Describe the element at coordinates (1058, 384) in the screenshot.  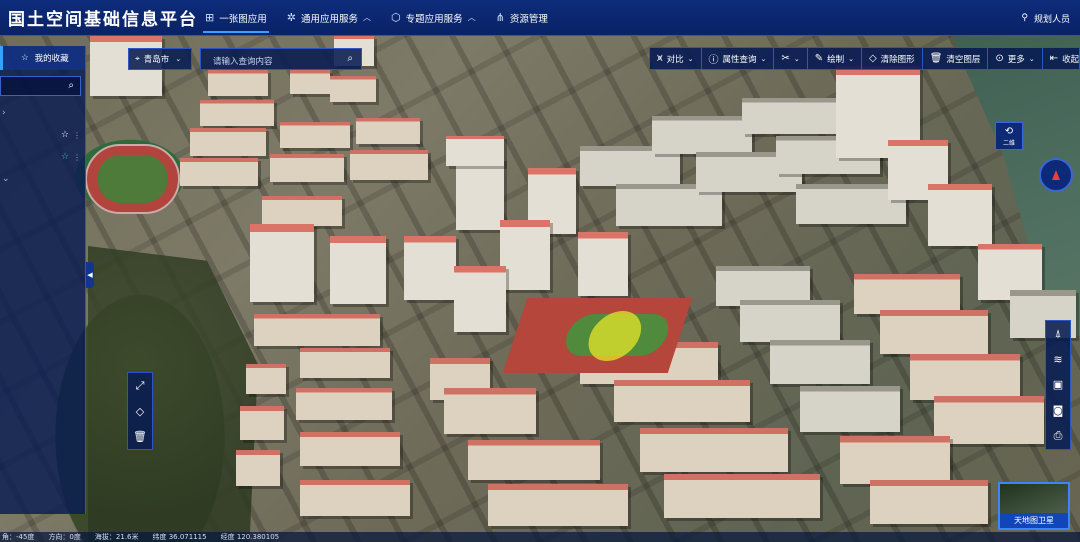
I see `save-view-icon: ▣` at that location.